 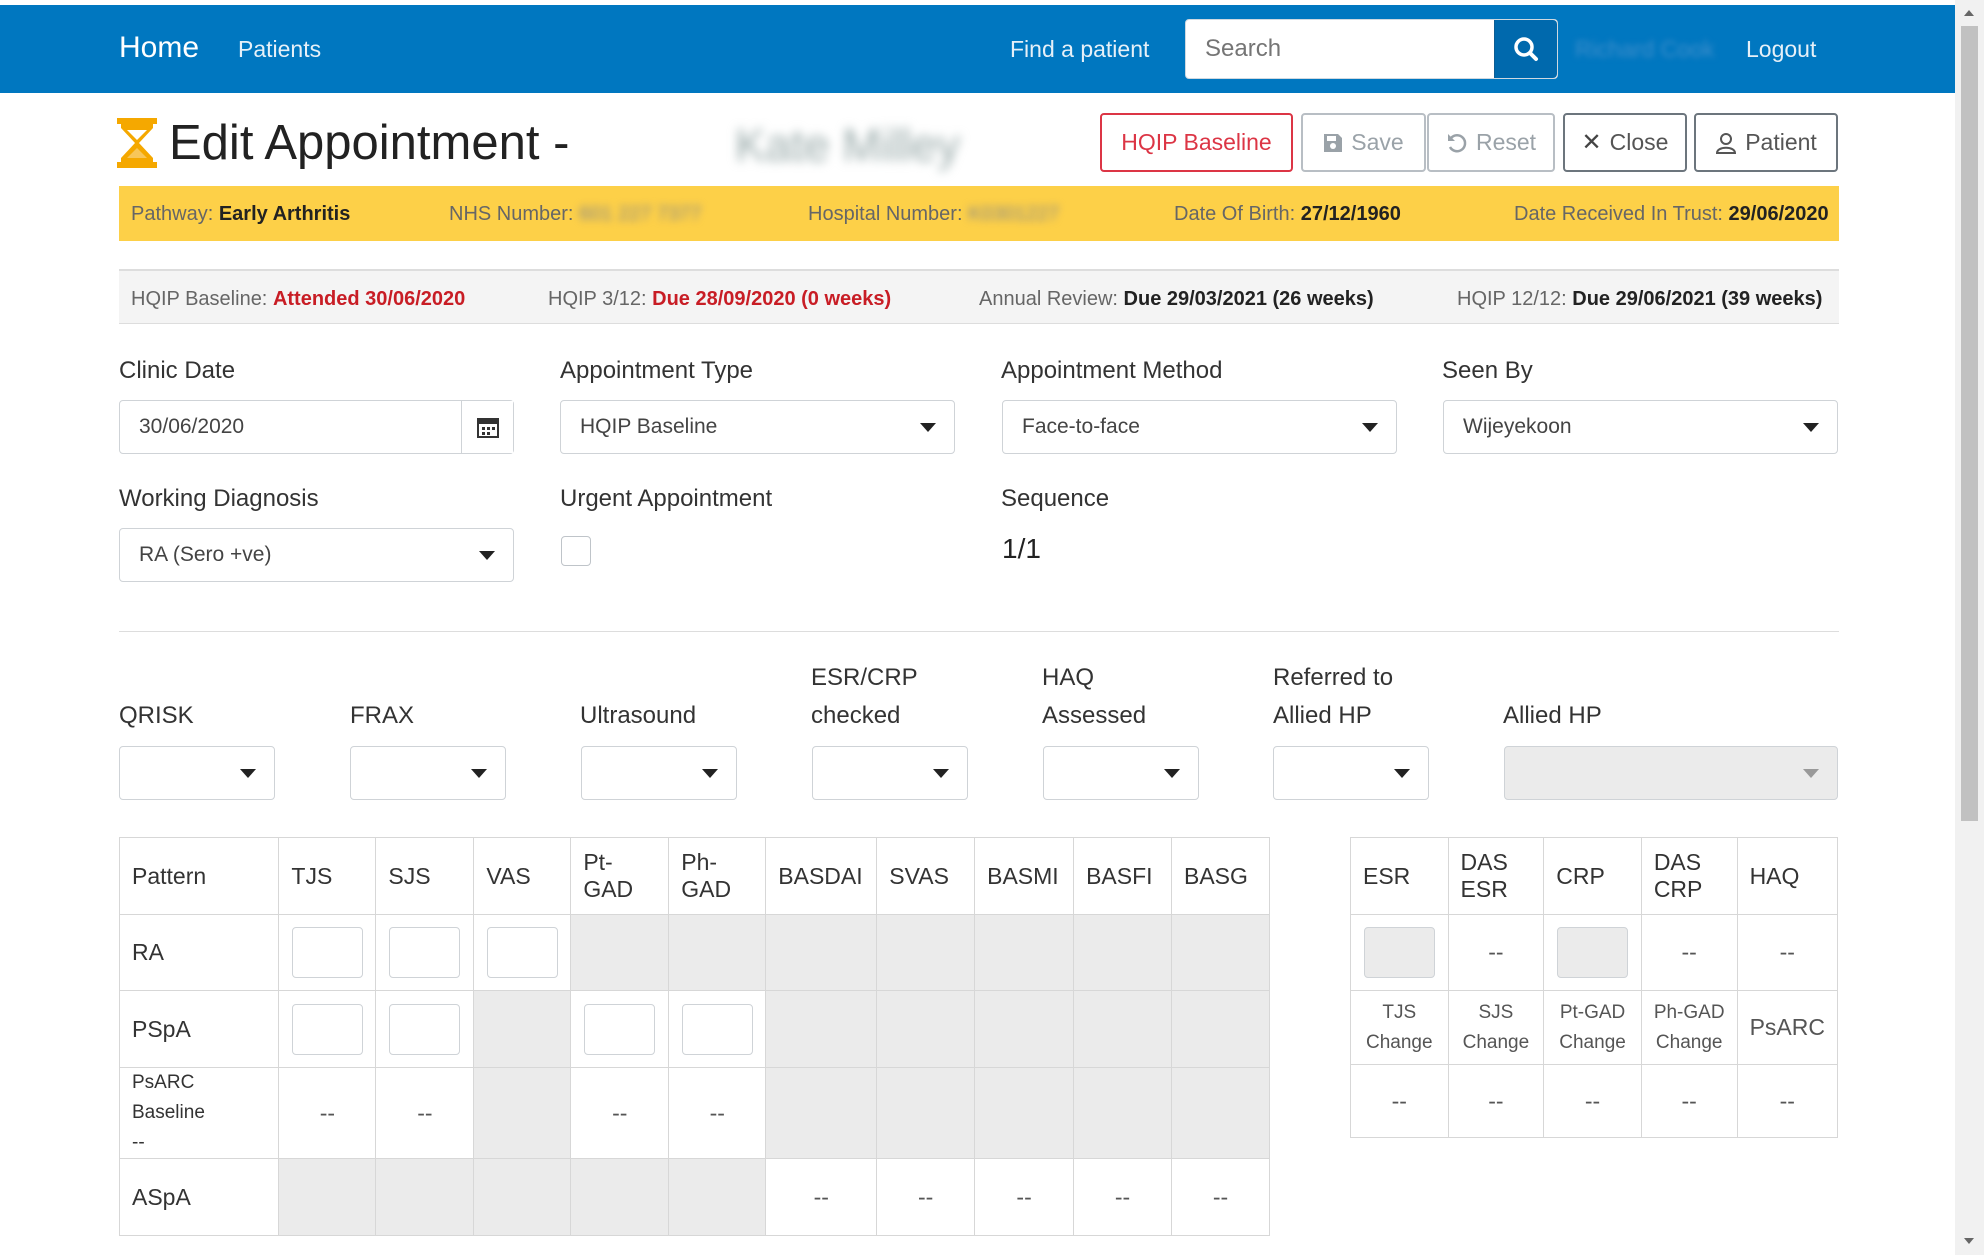 What do you see at coordinates (717, 876) in the screenshot?
I see `col-header: Ph-GAD` at bounding box center [717, 876].